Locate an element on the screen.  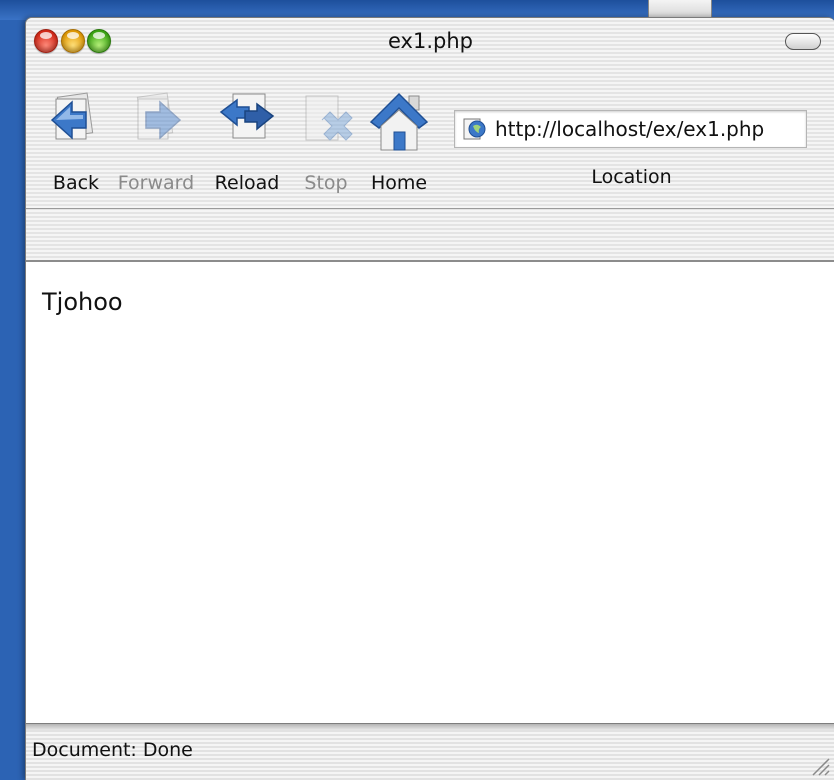
location-bar: http://localhost/ex/ex1.php Location is located at coordinates (631, 149).